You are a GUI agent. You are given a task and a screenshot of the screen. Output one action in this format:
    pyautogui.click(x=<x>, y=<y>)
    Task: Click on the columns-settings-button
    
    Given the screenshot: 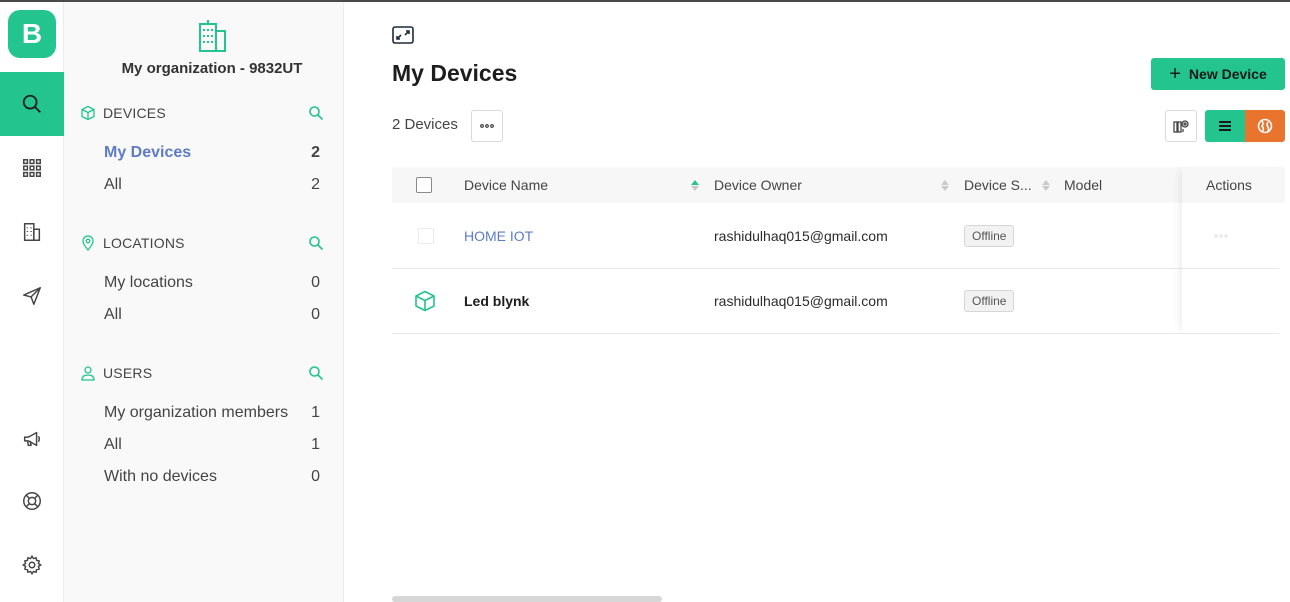 What is the action you would take?
    pyautogui.click(x=1181, y=126)
    